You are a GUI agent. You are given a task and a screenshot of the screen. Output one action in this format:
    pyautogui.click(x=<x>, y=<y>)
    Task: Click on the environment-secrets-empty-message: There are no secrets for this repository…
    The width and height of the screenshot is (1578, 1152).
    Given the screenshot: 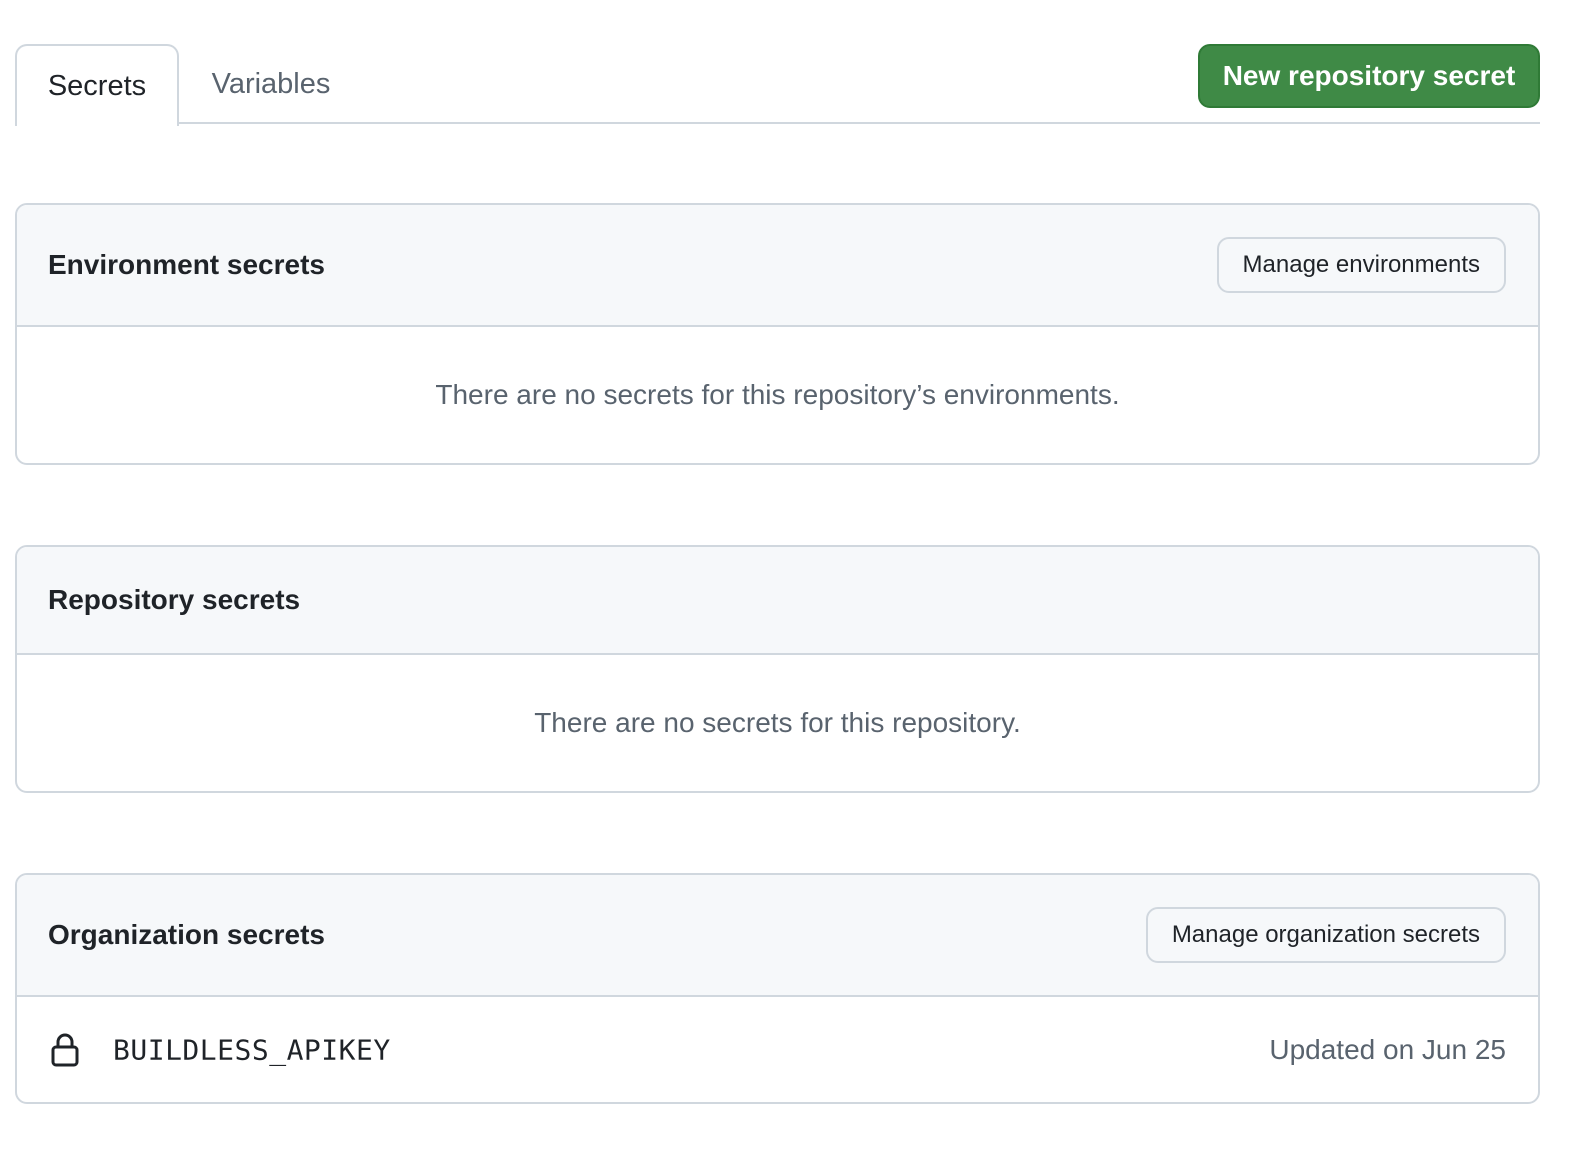 What is the action you would take?
    pyautogui.click(x=777, y=394)
    